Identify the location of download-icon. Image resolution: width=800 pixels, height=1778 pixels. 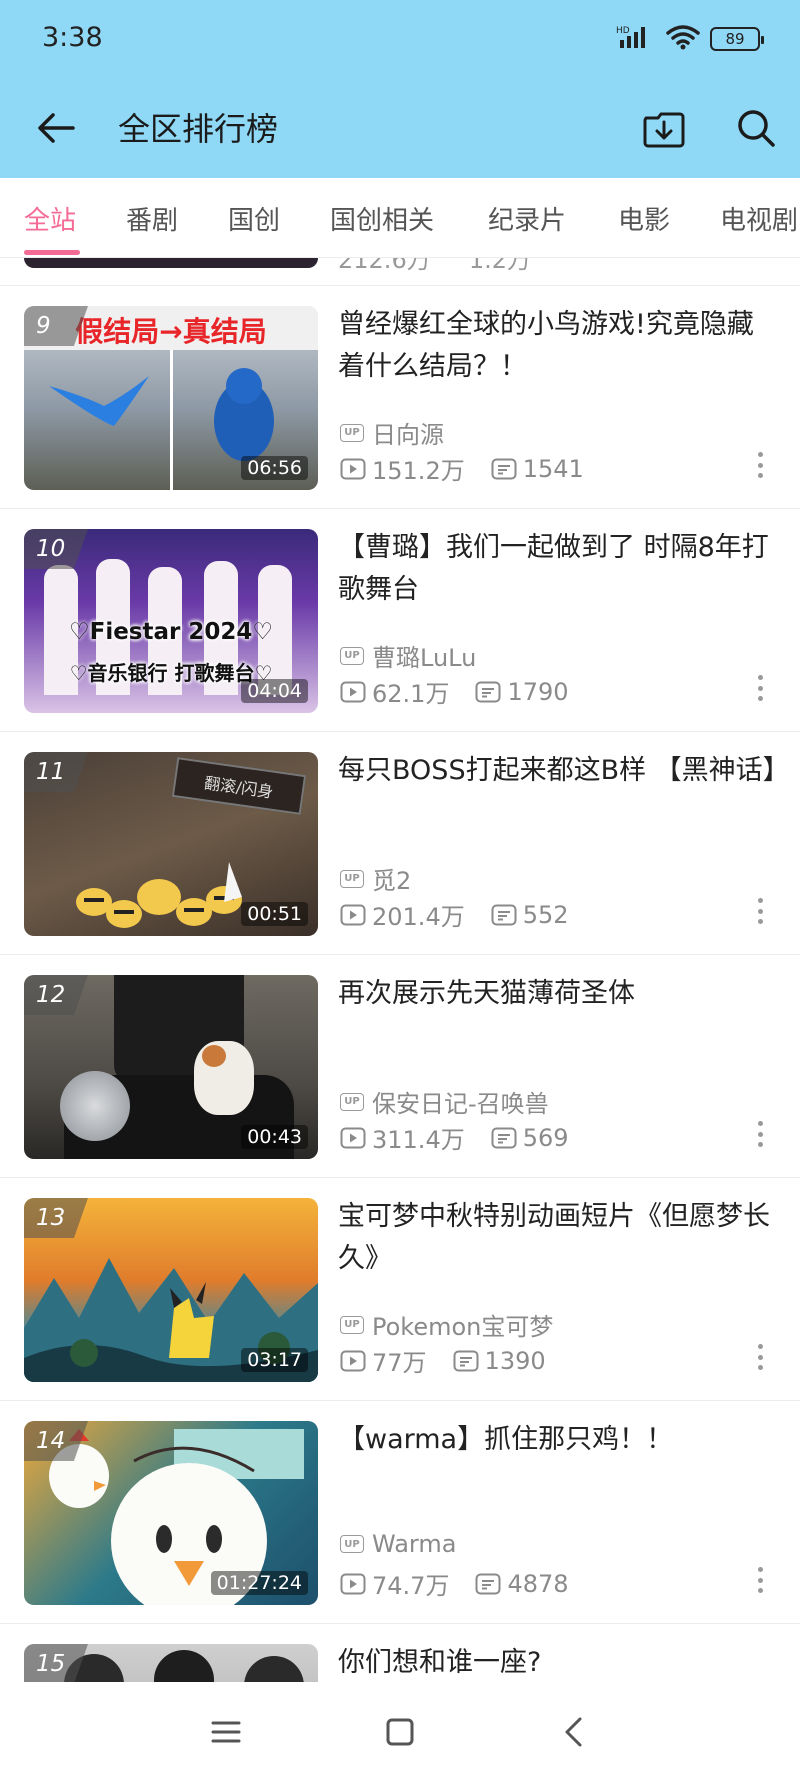
(664, 130).